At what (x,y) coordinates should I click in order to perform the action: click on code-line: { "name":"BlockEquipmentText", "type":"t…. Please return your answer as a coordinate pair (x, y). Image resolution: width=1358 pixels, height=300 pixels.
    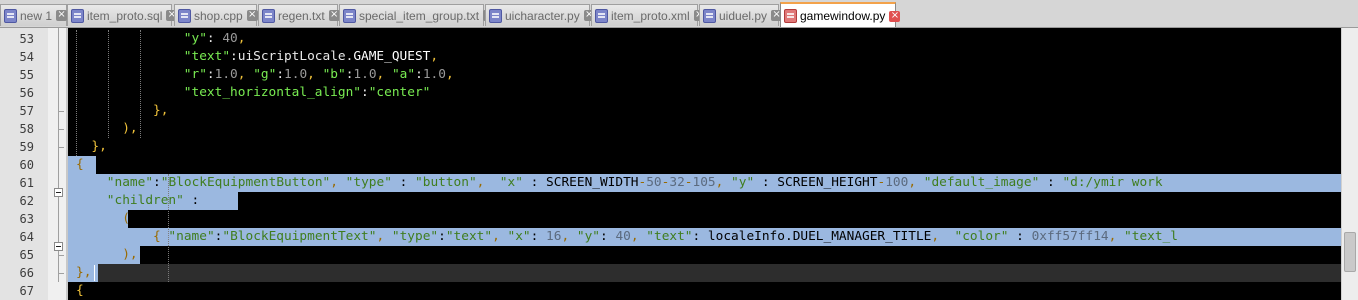
    Looking at the image, I should click on (665, 237).